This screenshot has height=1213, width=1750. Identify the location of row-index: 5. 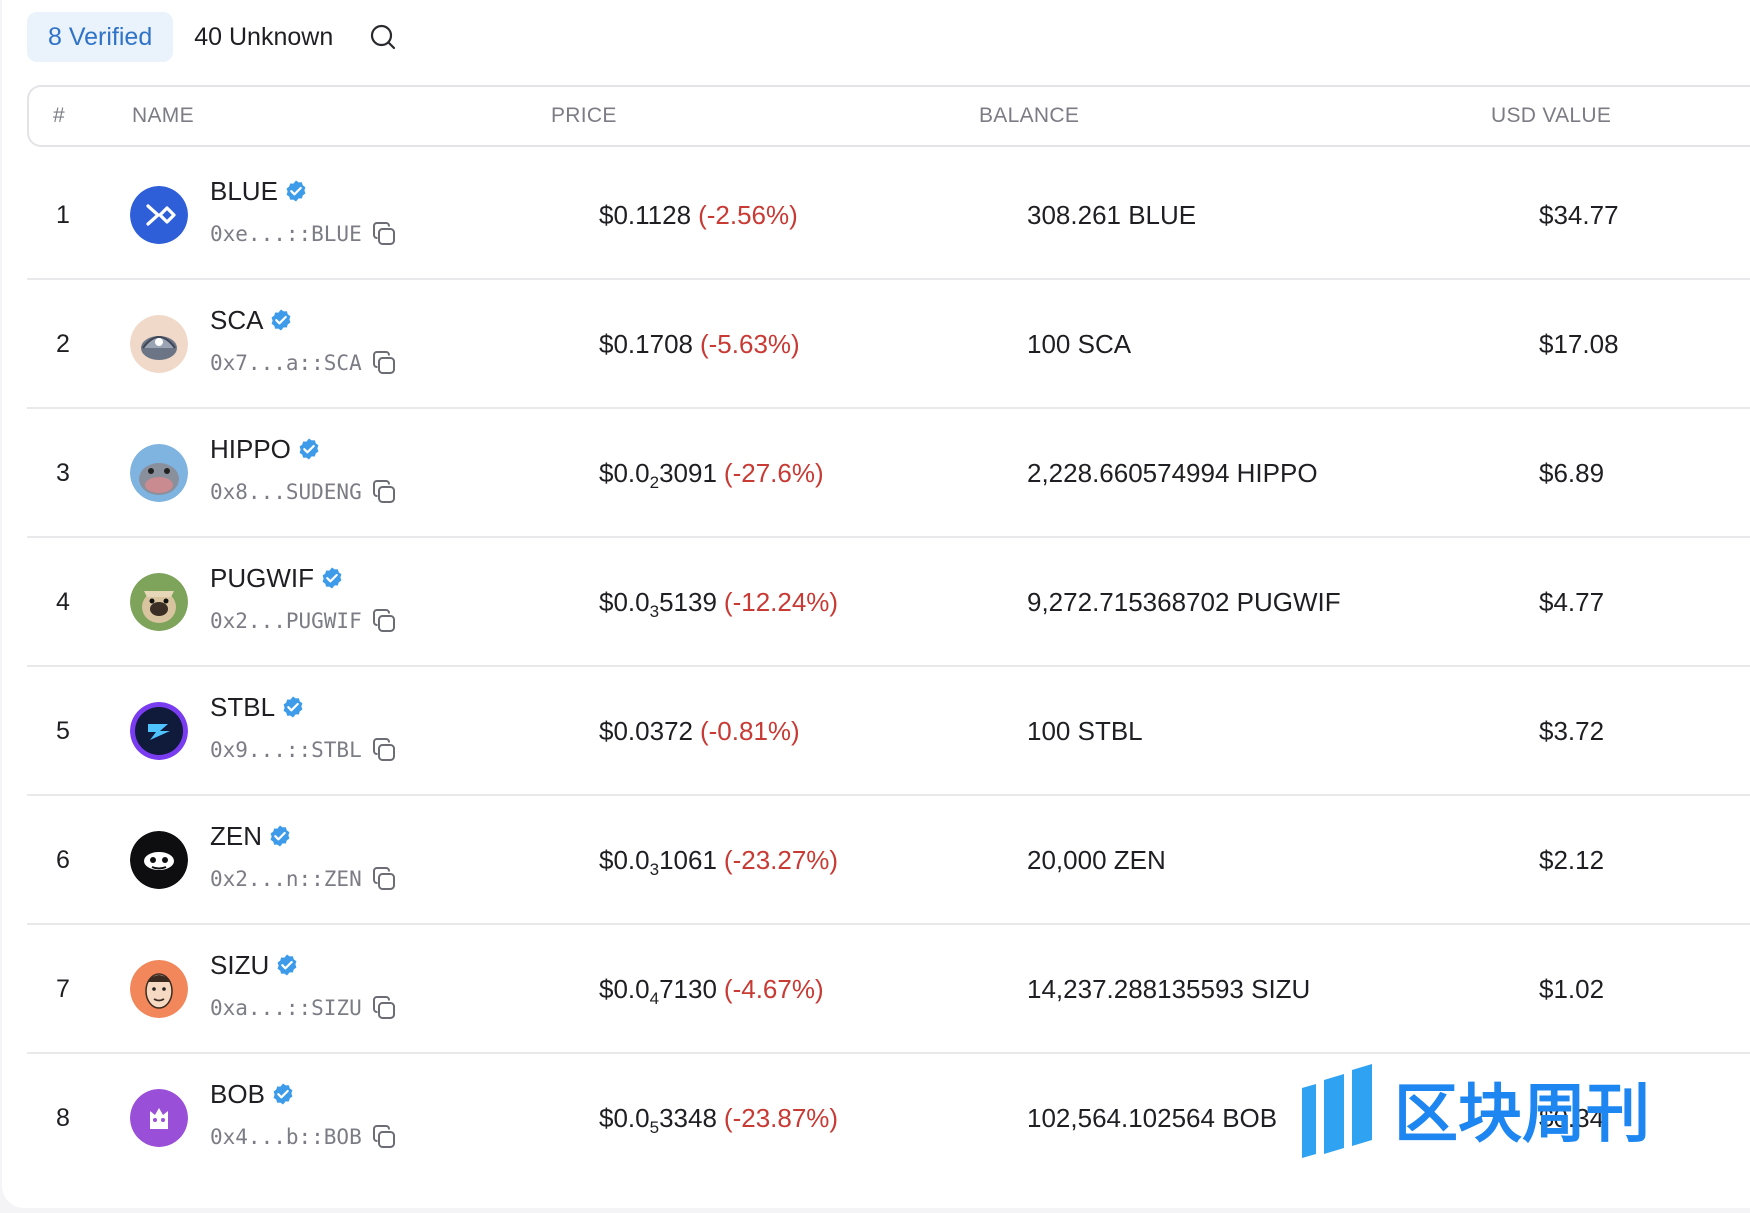
(63, 731).